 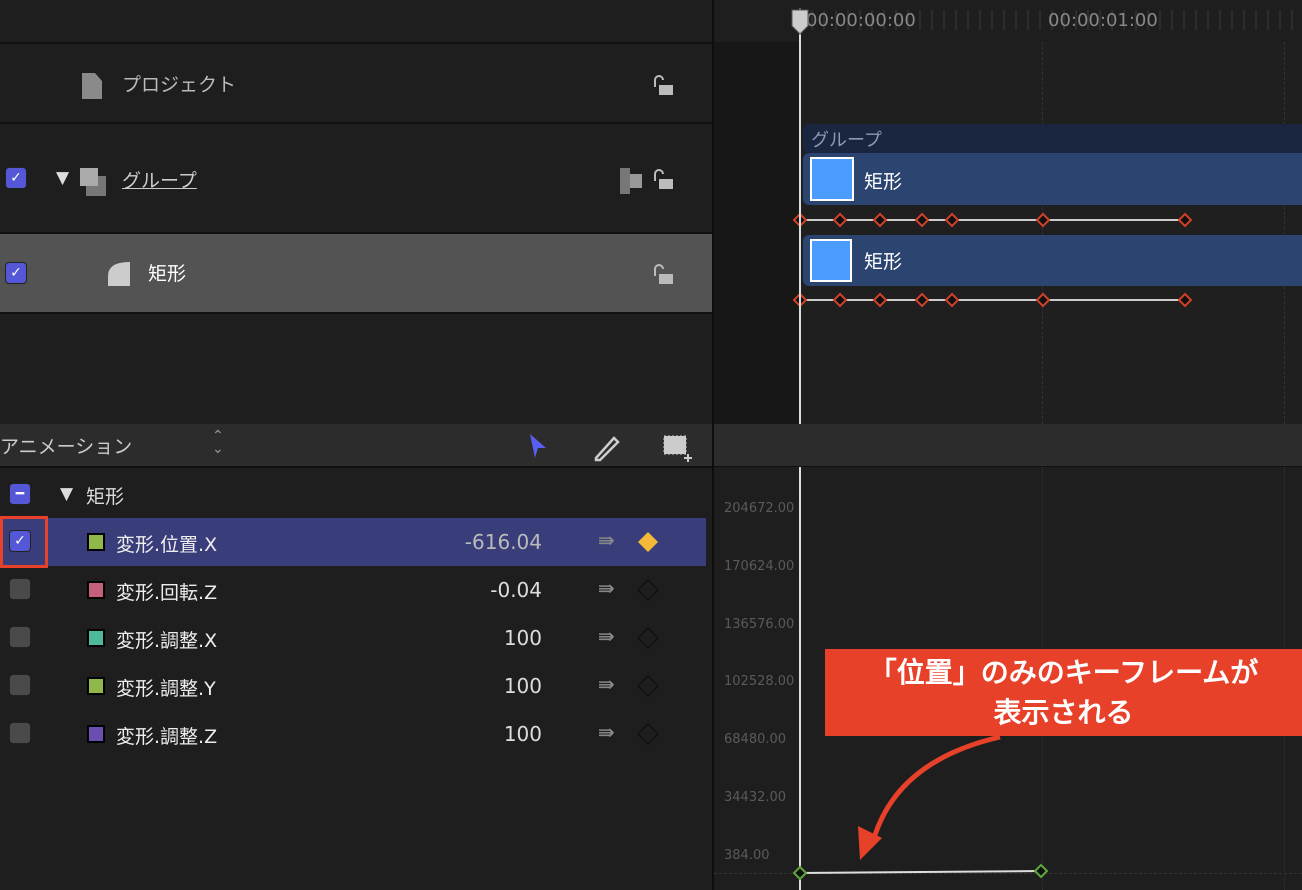 What do you see at coordinates (678, 448) in the screenshot?
I see `marquee-tool-icon` at bounding box center [678, 448].